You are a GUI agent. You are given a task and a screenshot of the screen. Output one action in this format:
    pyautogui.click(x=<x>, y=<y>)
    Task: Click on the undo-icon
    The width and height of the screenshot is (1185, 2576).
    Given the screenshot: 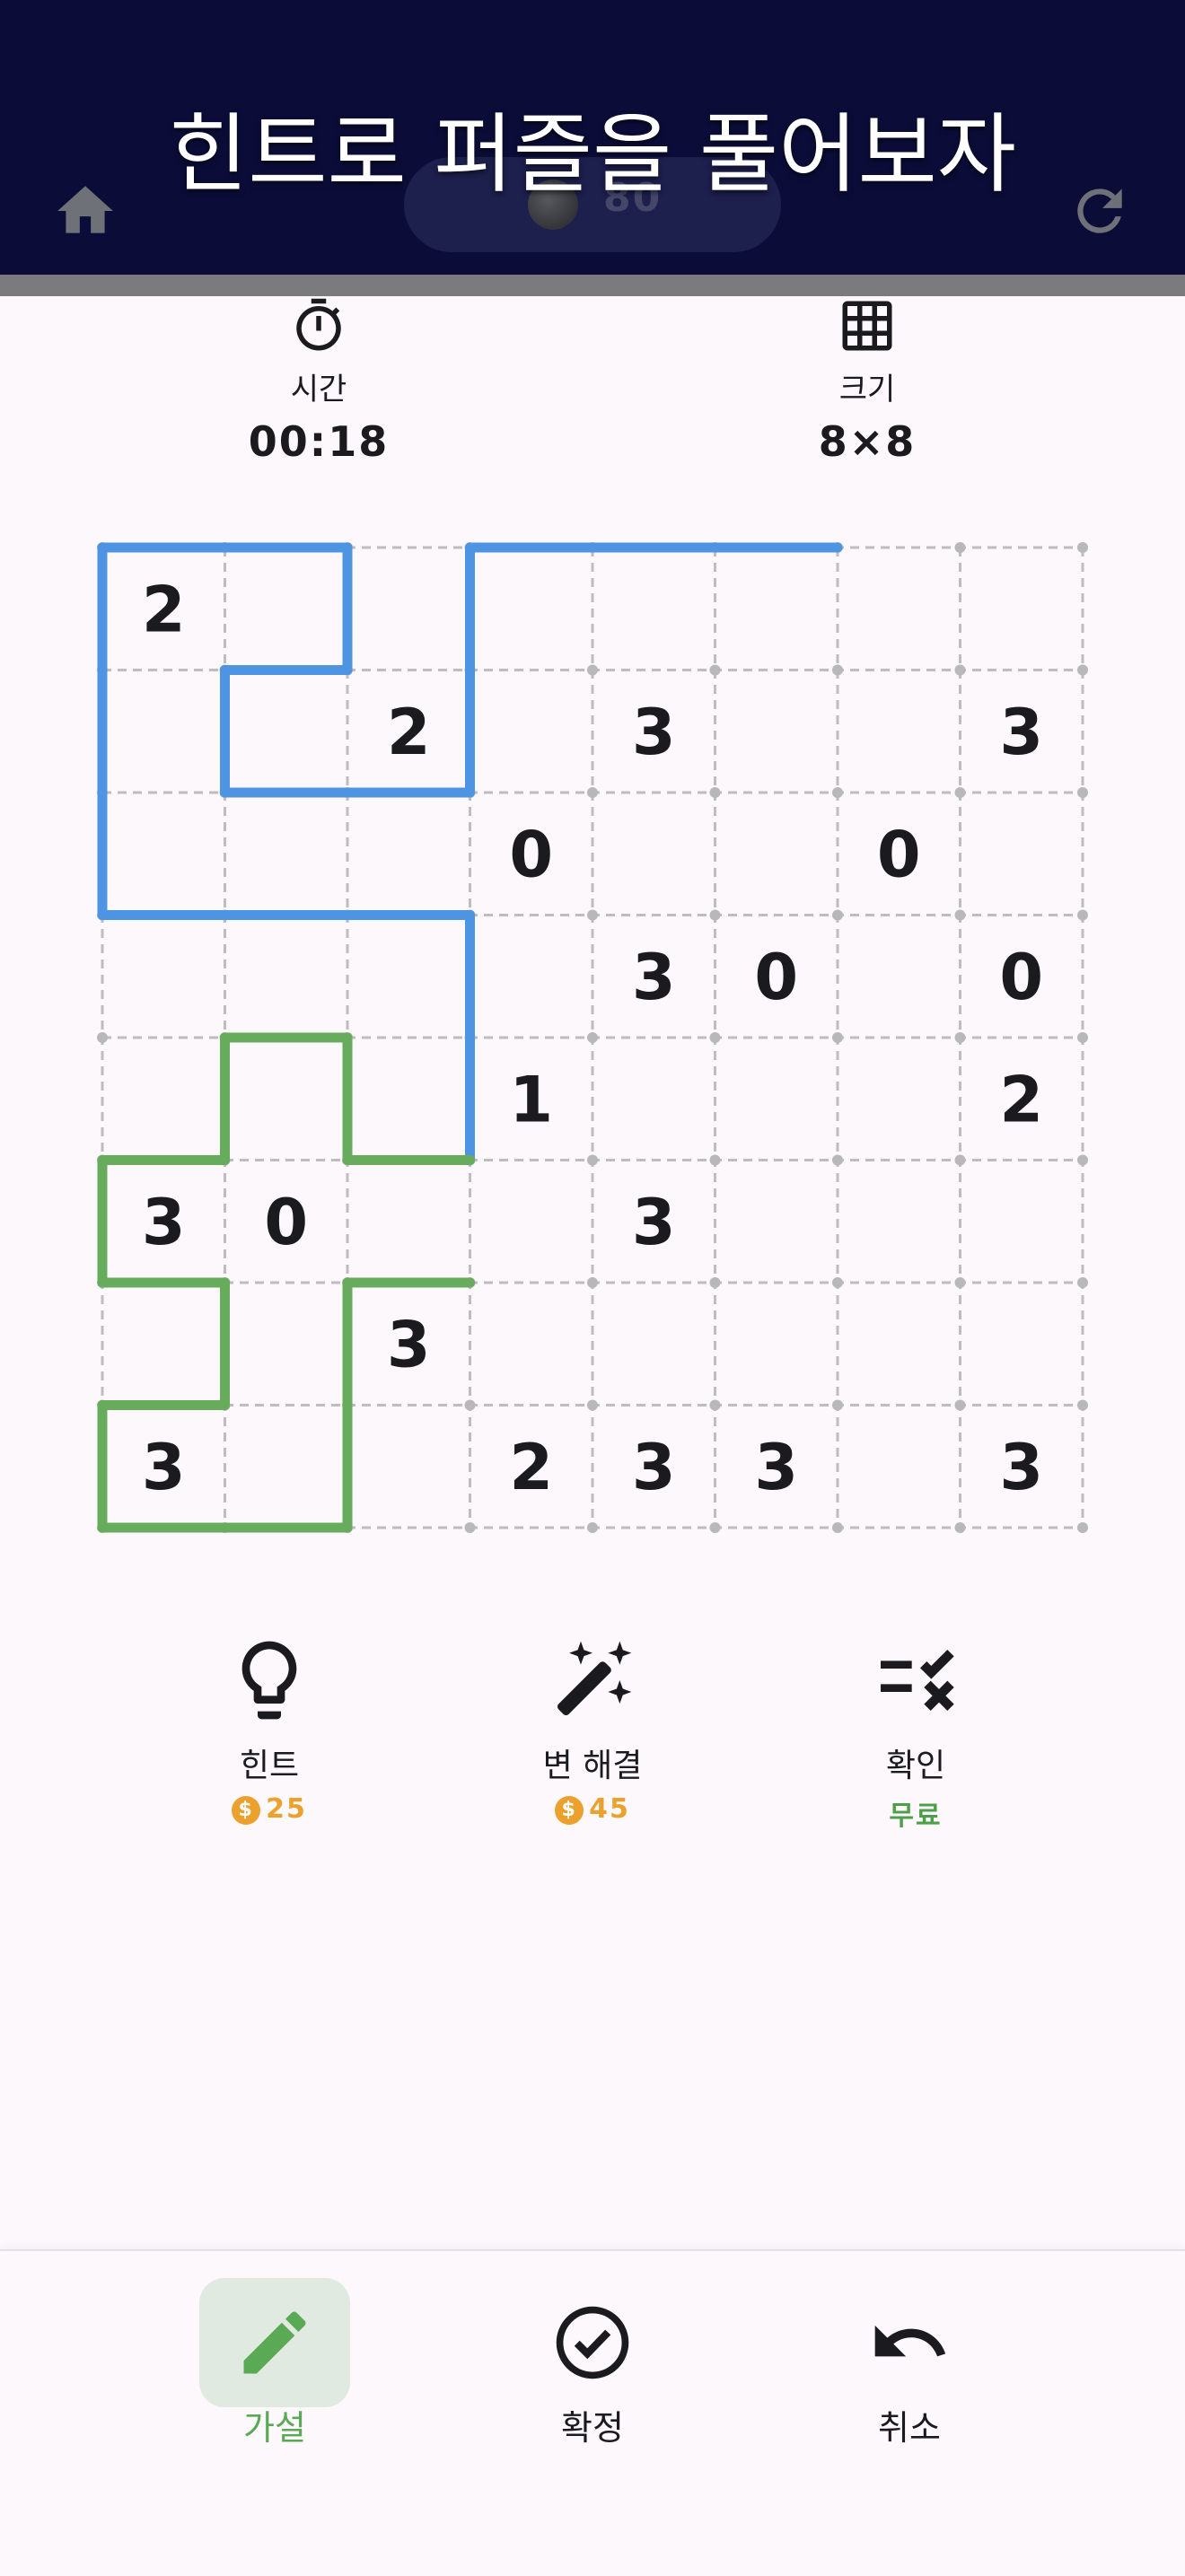 What is the action you would take?
    pyautogui.click(x=910, y=2341)
    